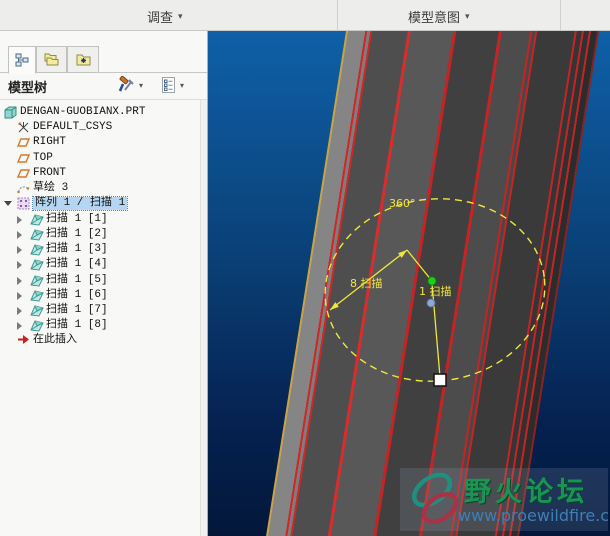  I want to click on tree-row: TOP, so click(100, 158).